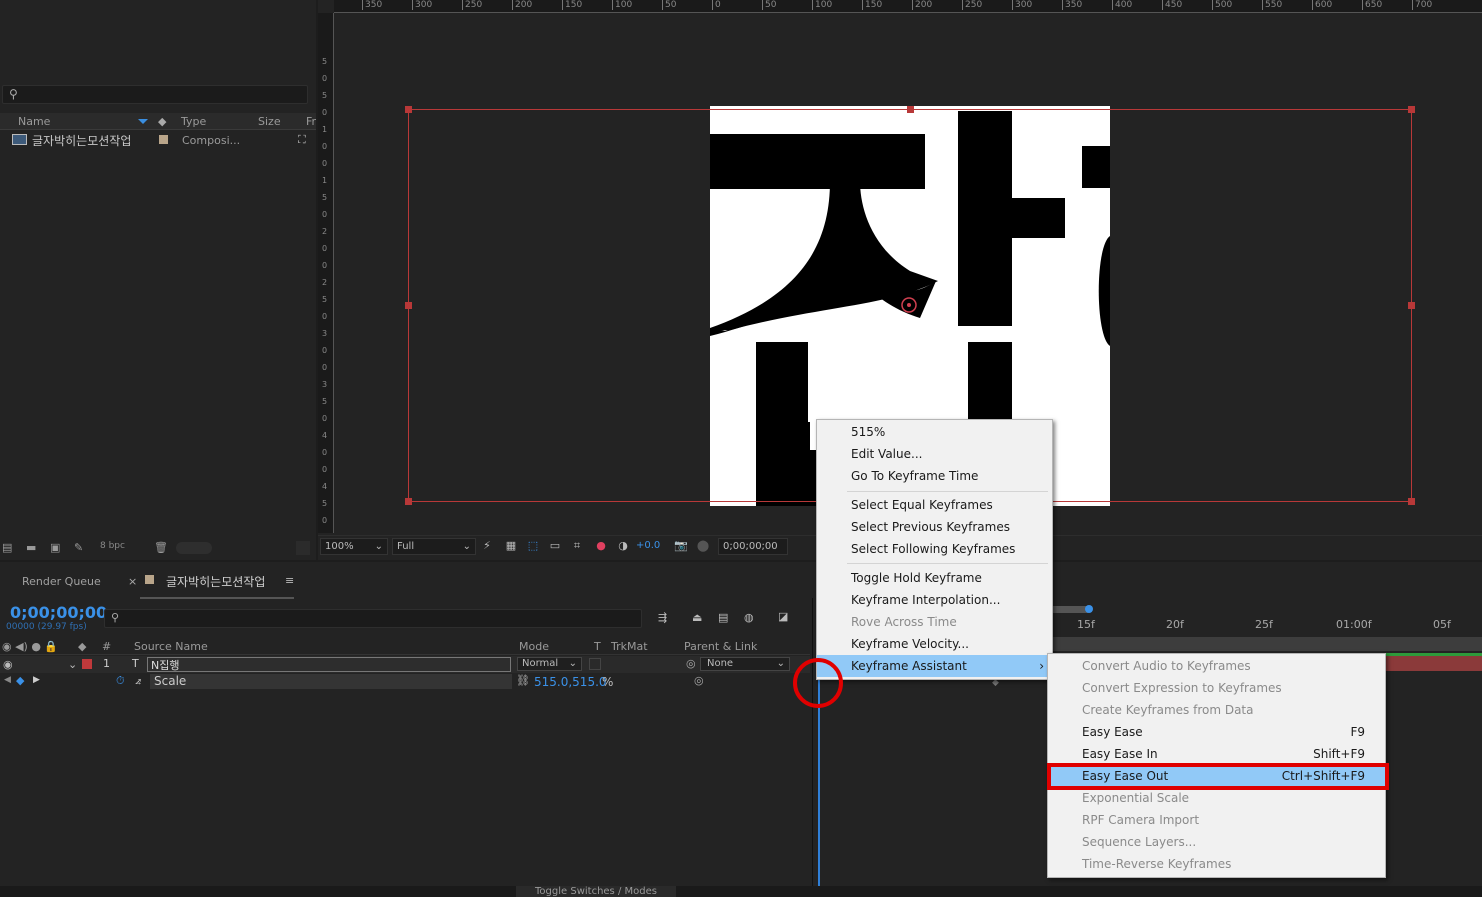 The image size is (1482, 897). I want to click on hide-shy-layers-icon: ▤, so click(723, 617).